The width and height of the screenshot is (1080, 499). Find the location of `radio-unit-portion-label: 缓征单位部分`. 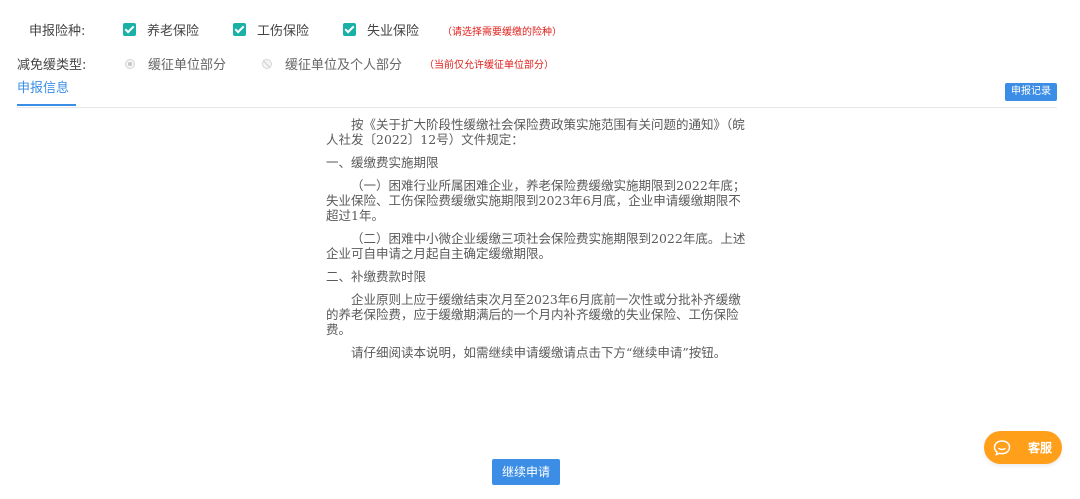

radio-unit-portion-label: 缓征单位部分 is located at coordinates (187, 65).